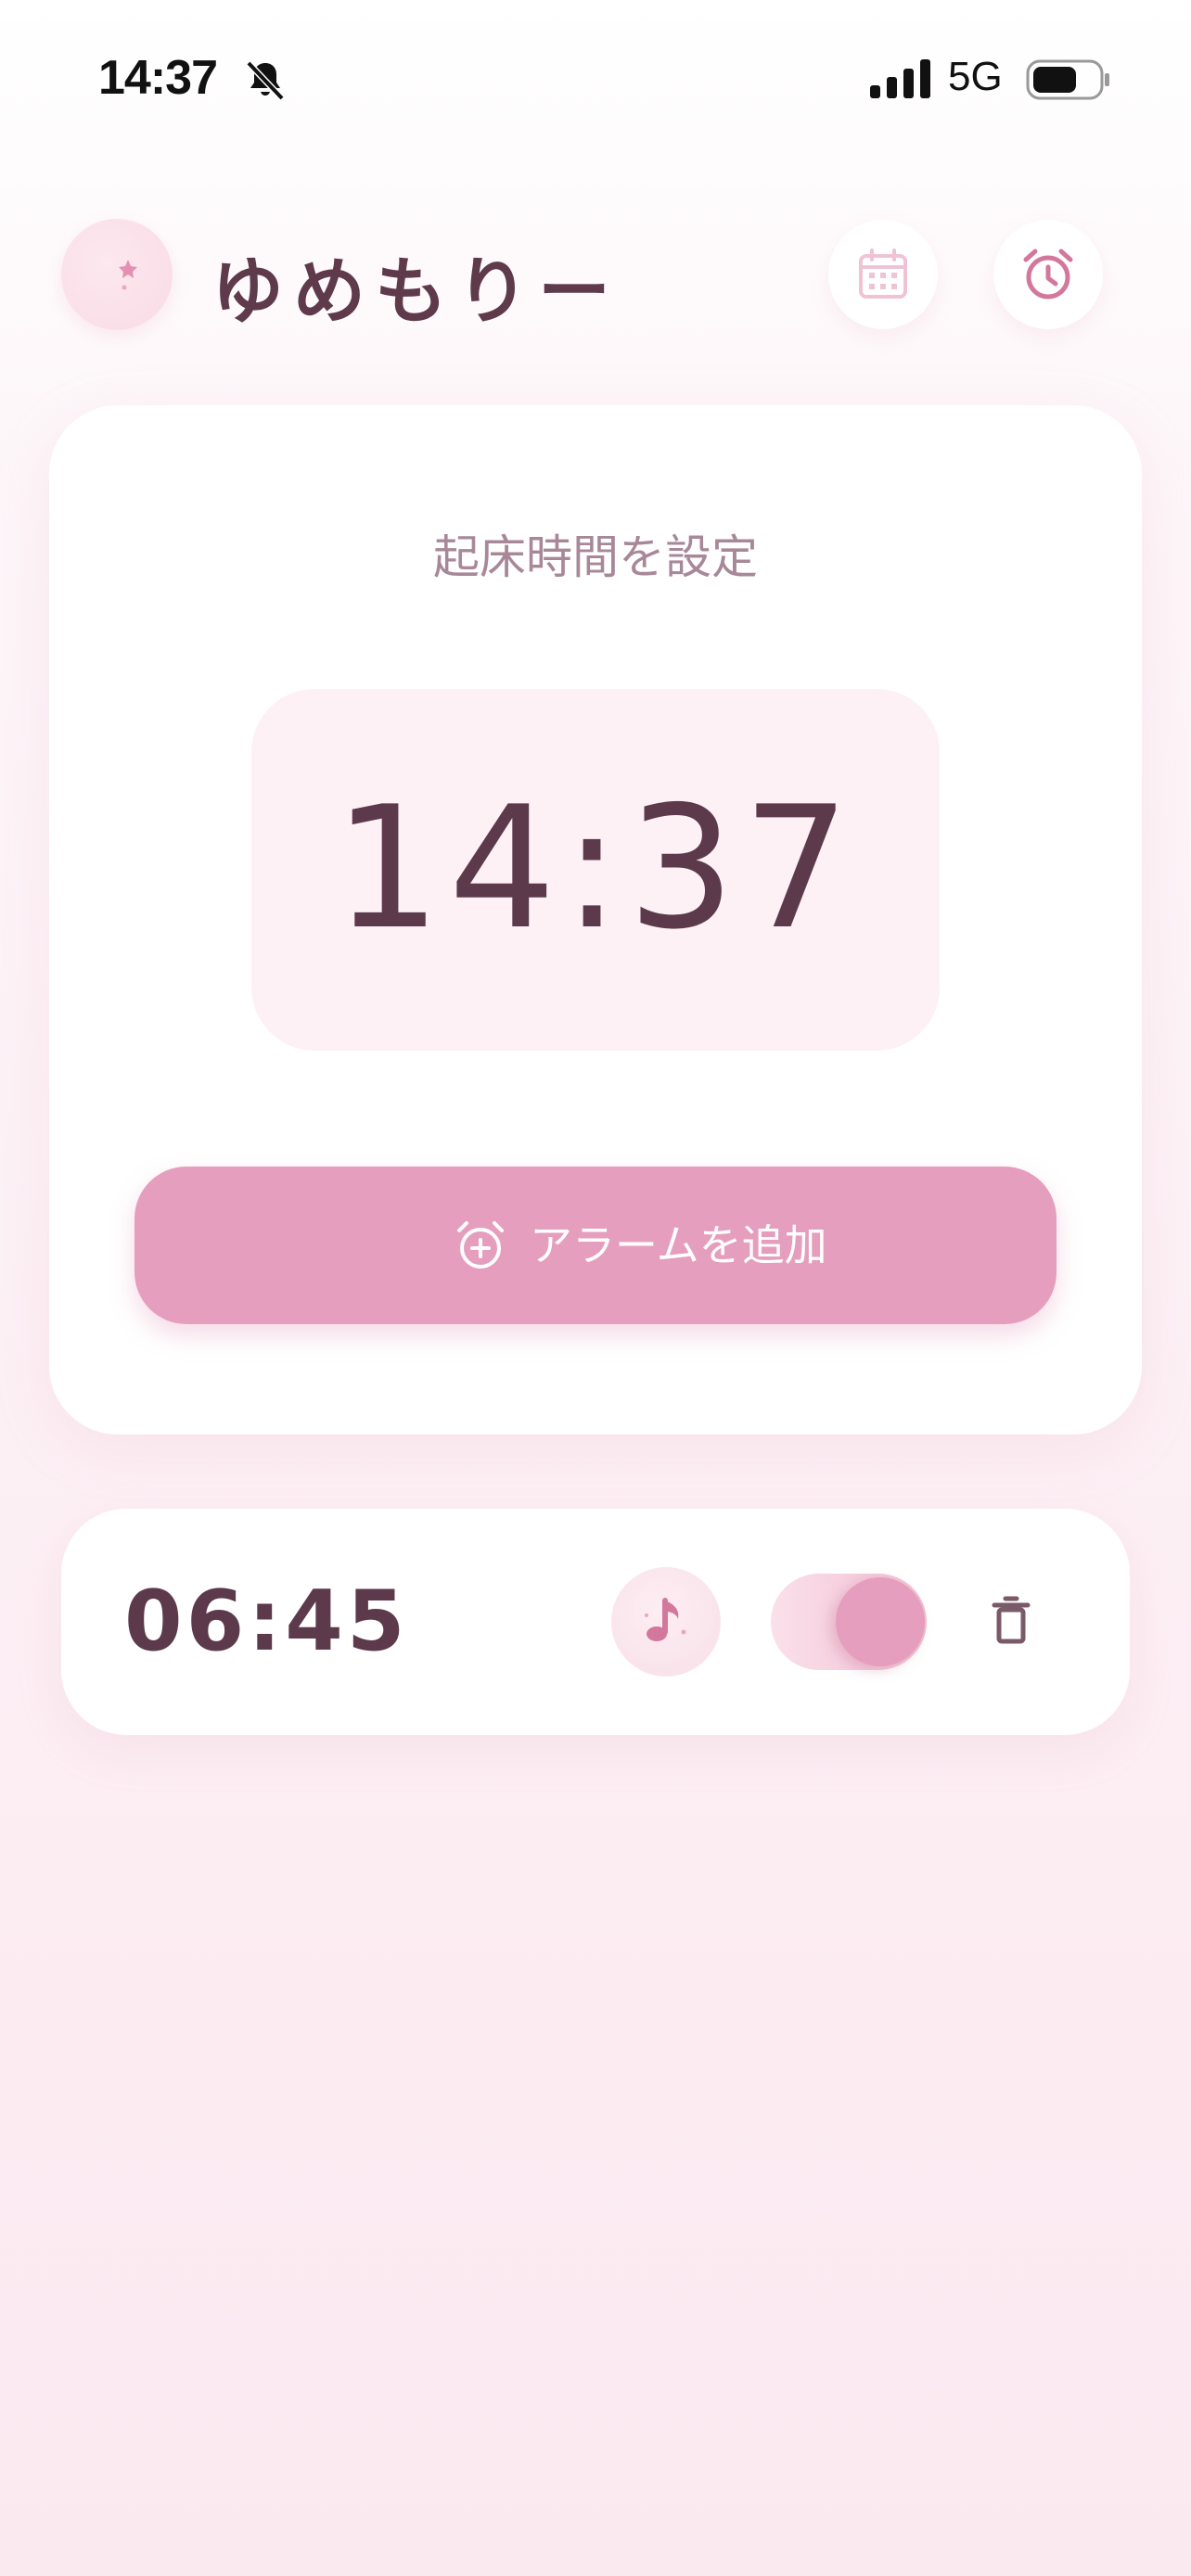 The image size is (1191, 2576). What do you see at coordinates (266, 1621) in the screenshot?
I see `alarm-time: 06:45` at bounding box center [266, 1621].